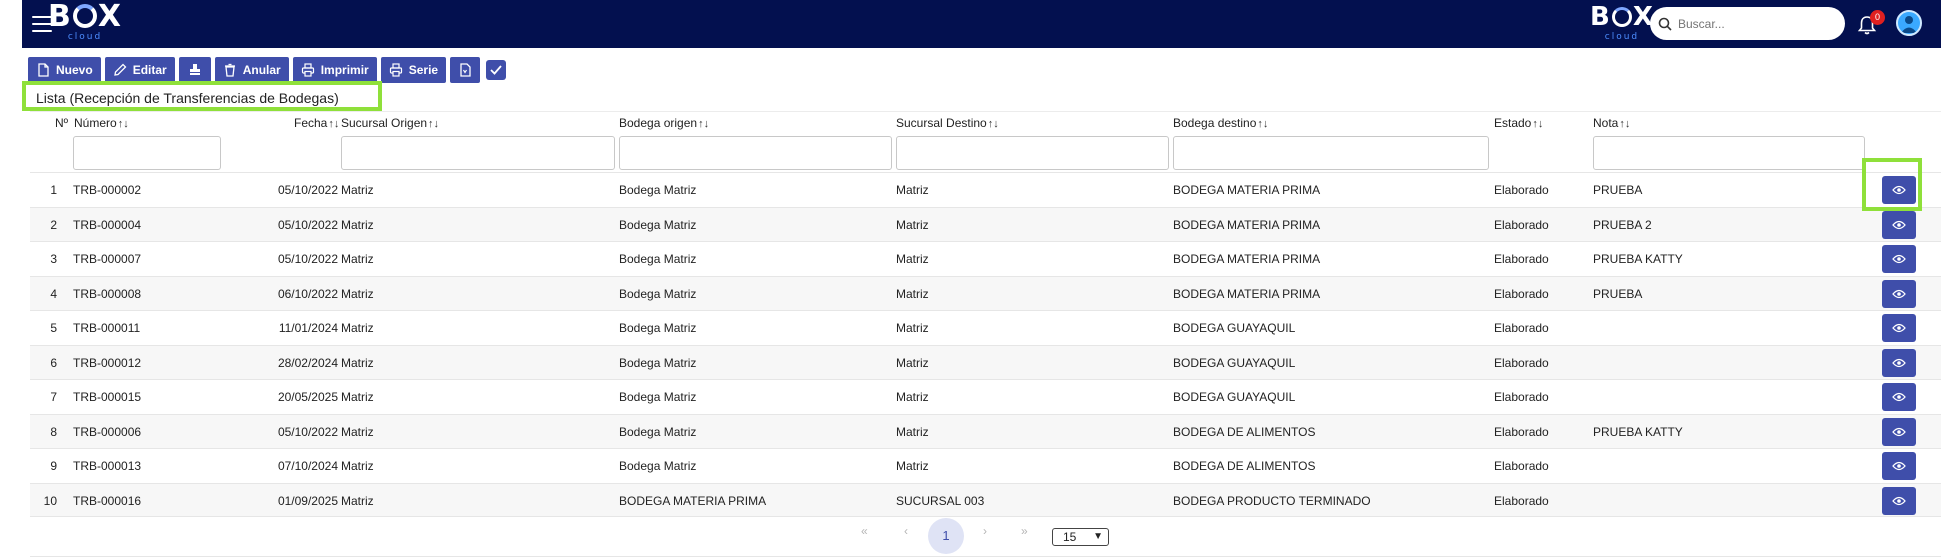  Describe the element at coordinates (316, 123) in the screenshot. I see `col-header-fecha: Fecha↑↓` at that location.